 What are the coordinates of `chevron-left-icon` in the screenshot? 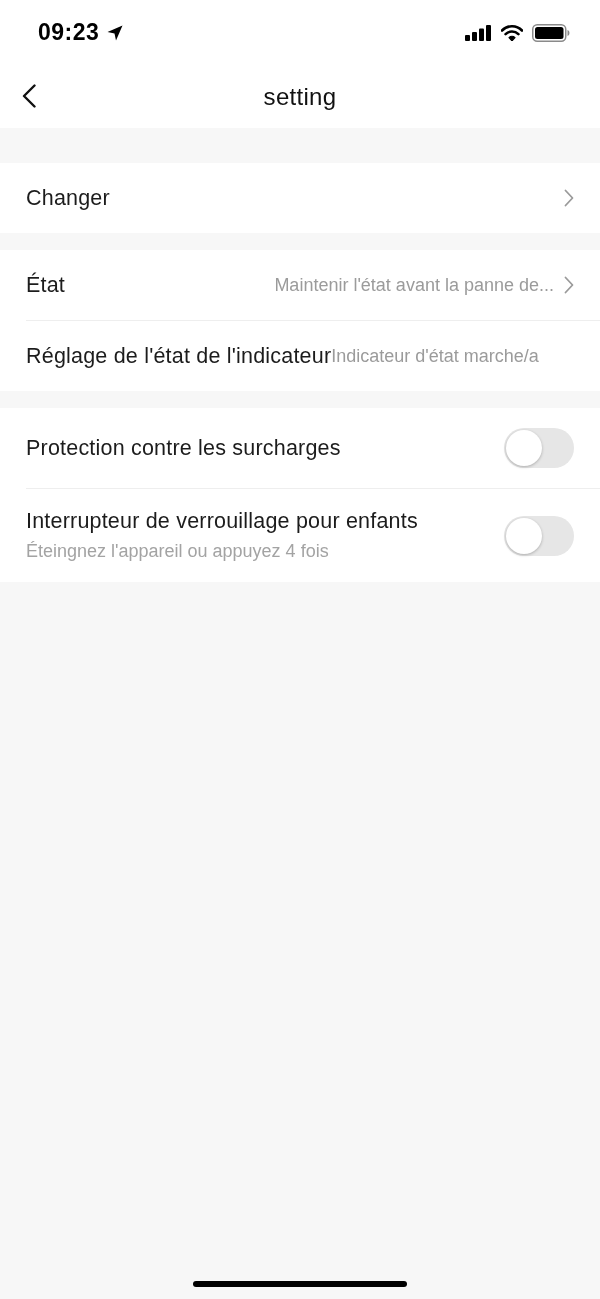 It's located at (29, 96).